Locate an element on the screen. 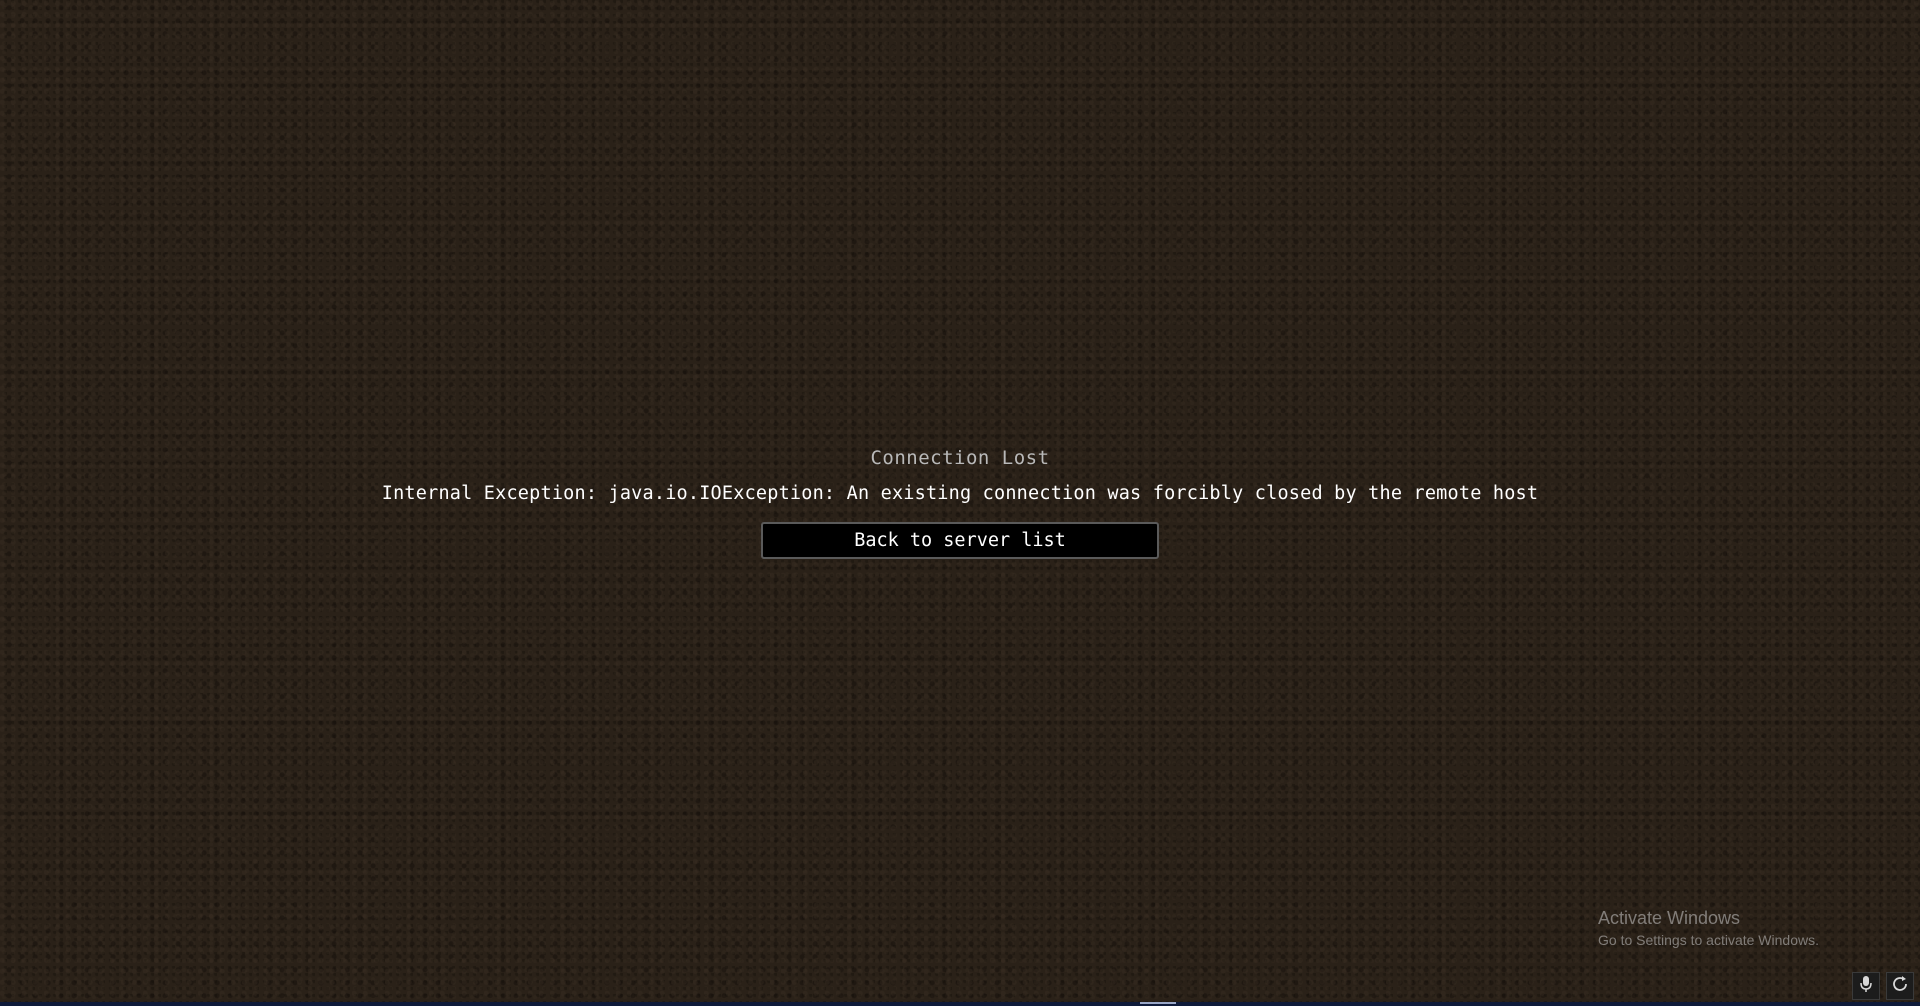 The width and height of the screenshot is (1920, 1006). back-to-server-list-button: Back to server list is located at coordinates (960, 540).